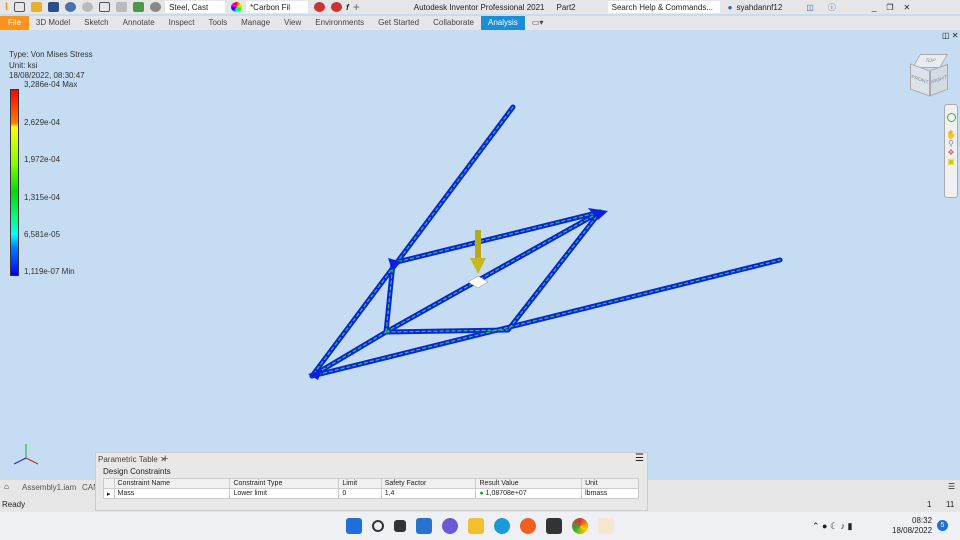  What do you see at coordinates (529, 483) in the screenshot?
I see `column-header: Result Value` at bounding box center [529, 483].